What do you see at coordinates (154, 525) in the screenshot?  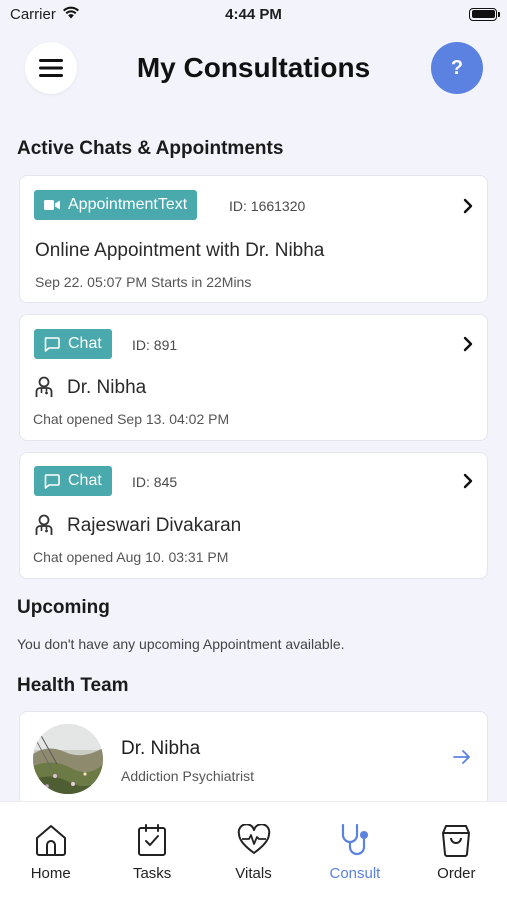 I see `card-title: Rajeswari Divakaran` at bounding box center [154, 525].